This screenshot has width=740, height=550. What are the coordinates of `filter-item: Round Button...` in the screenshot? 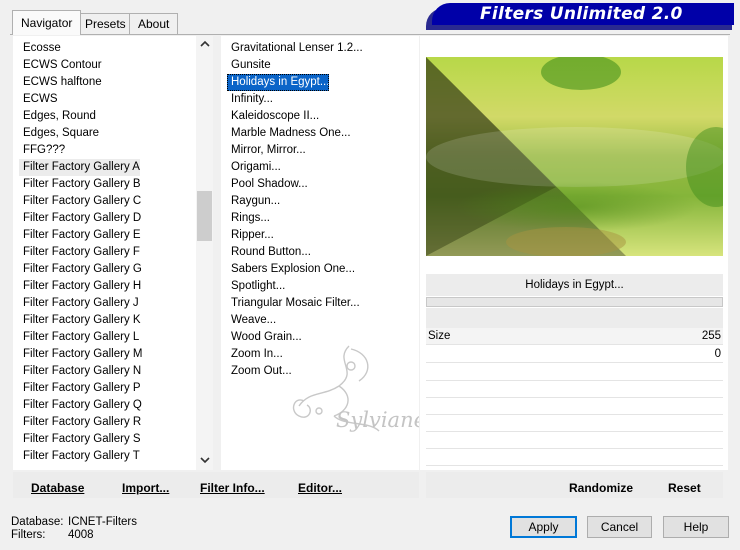 It's located at (269, 252).